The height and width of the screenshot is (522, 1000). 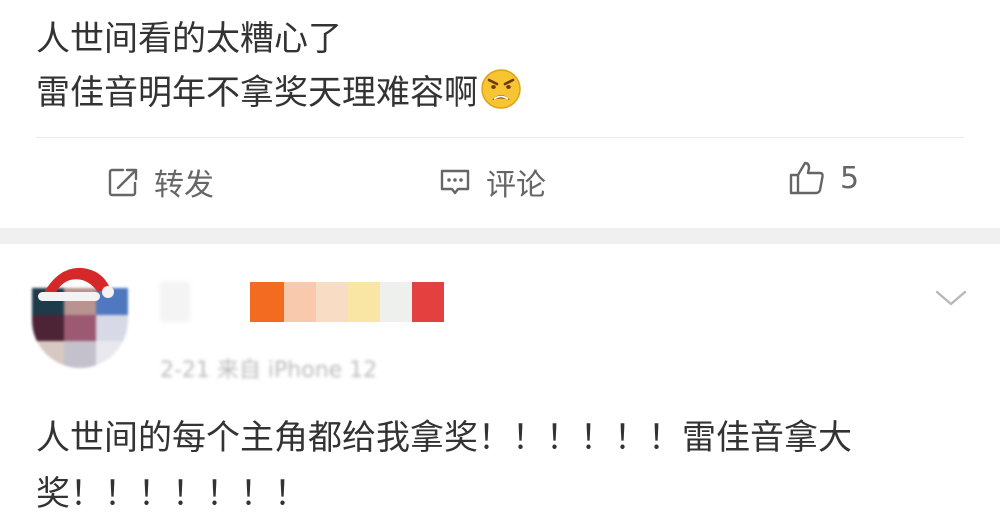 I want to click on like-button: 5, so click(x=823, y=178).